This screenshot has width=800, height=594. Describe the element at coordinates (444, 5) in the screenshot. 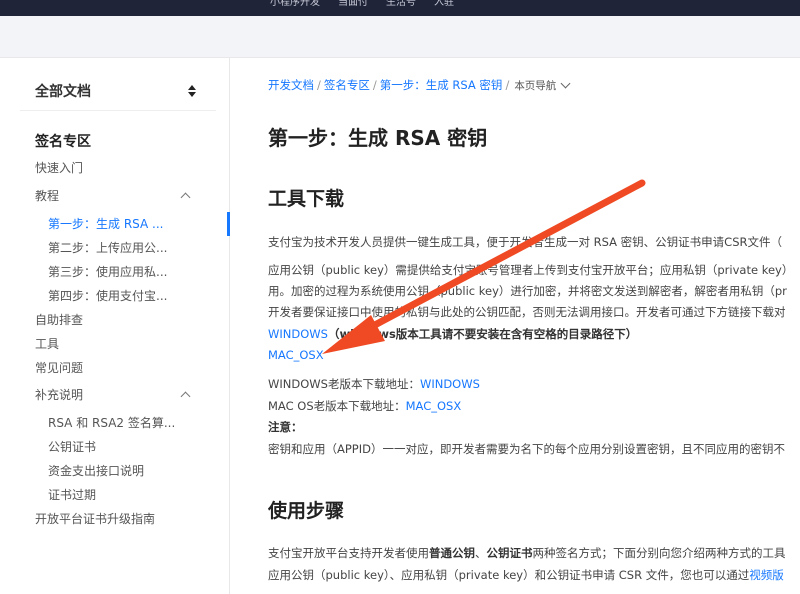

I see `top-nav-join: 入驻` at that location.